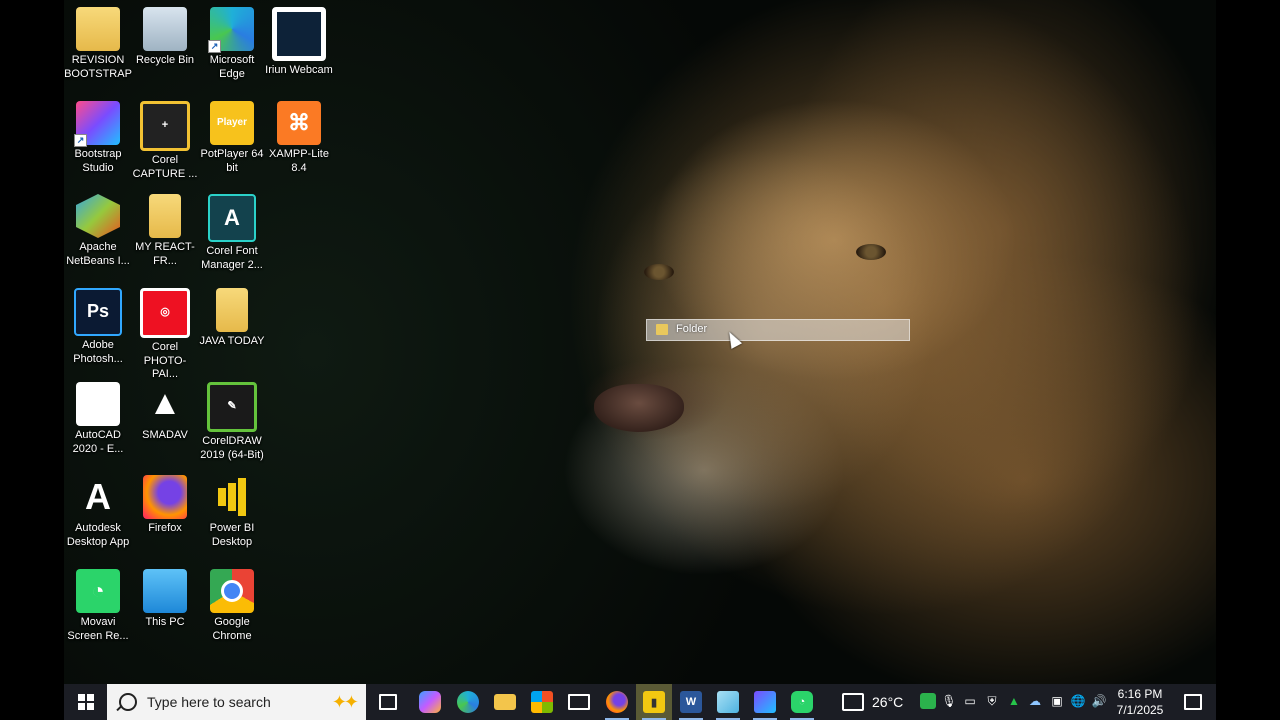 The width and height of the screenshot is (1280, 720). Describe the element at coordinates (232, 591) in the screenshot. I see `chrome-icon` at that location.